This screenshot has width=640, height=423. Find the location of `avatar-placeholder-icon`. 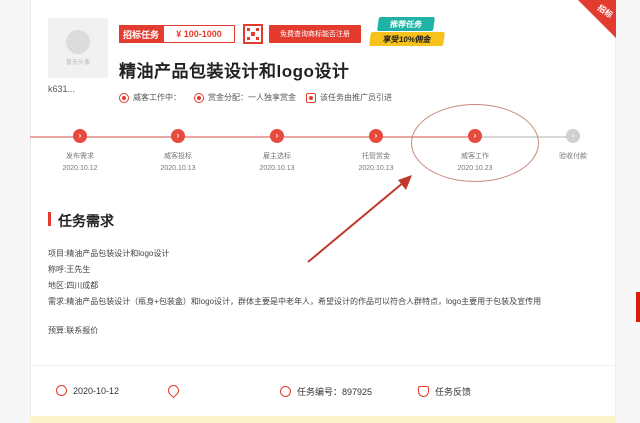

avatar-placeholder-icon is located at coordinates (78, 42).